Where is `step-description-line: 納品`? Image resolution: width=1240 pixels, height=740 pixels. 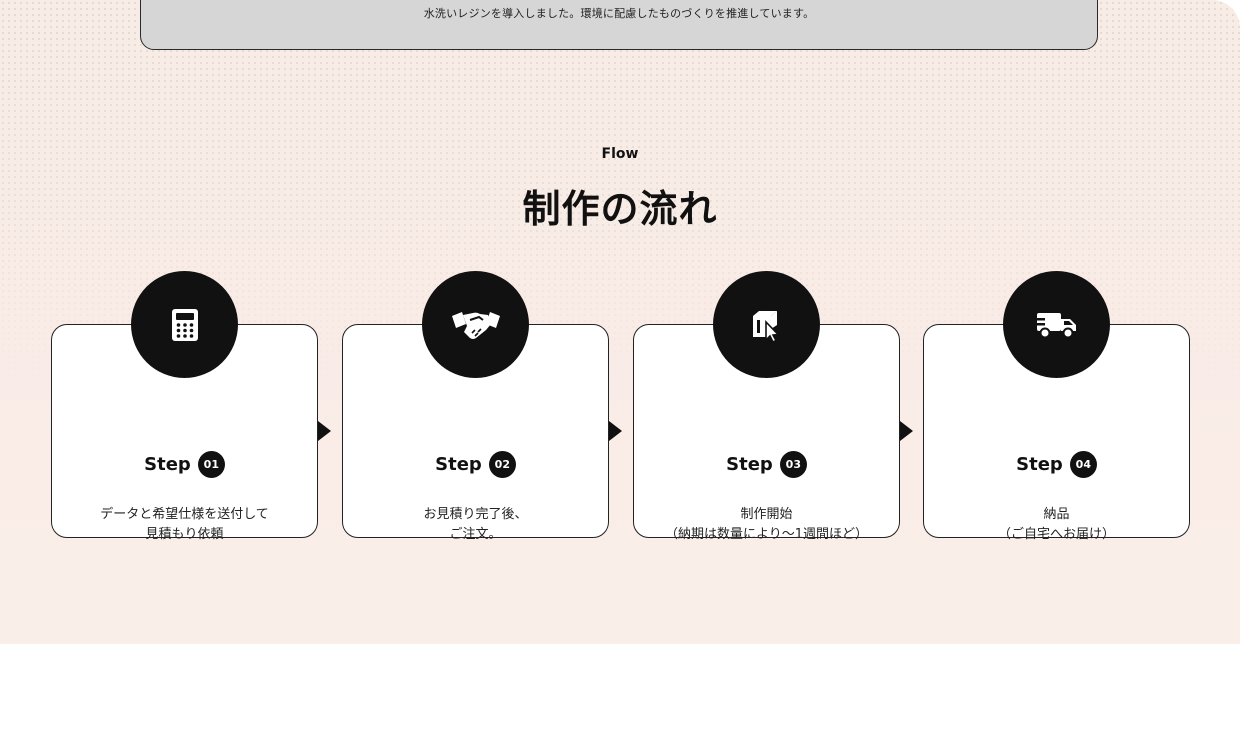 step-description-line: 納品 is located at coordinates (1056, 514).